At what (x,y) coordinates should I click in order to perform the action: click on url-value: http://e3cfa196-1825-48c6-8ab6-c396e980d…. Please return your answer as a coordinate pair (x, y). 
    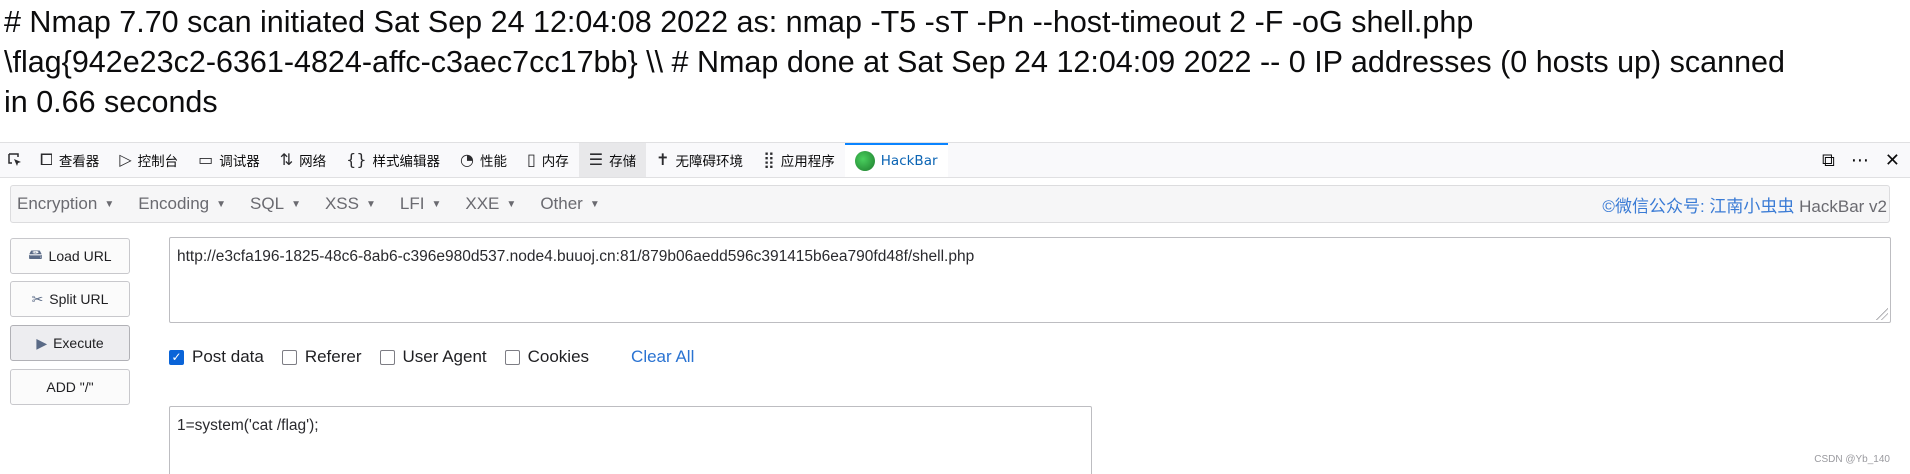
    Looking at the image, I should click on (576, 256).